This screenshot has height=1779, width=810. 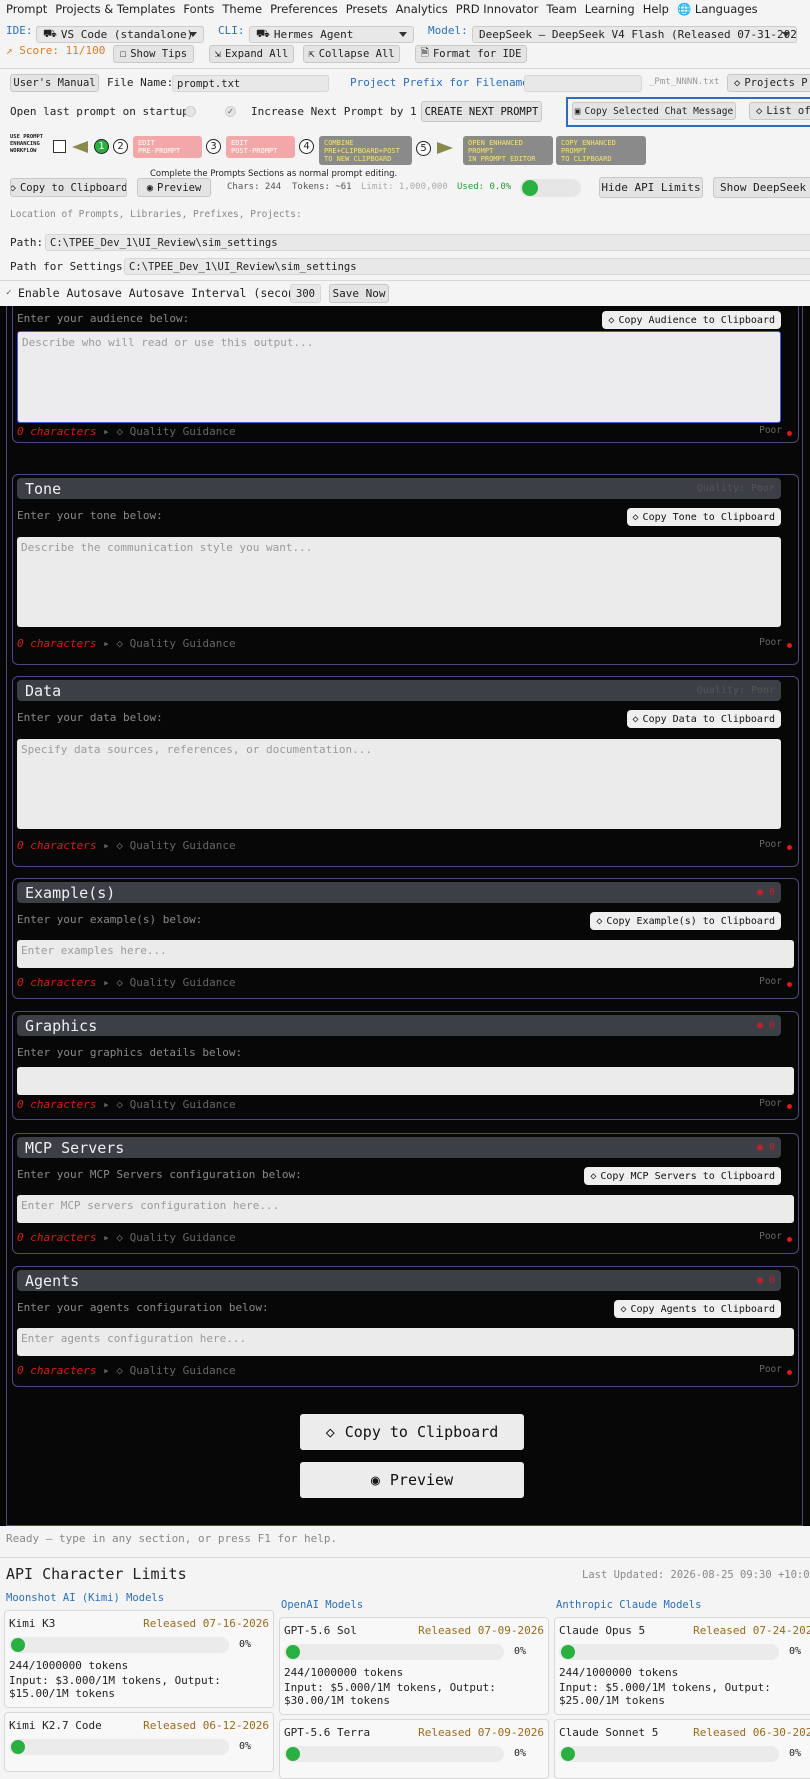 I want to click on settings-path-input: C:\TPEE_Dev_1\UI_Review\sim_settings, so click(x=467, y=266).